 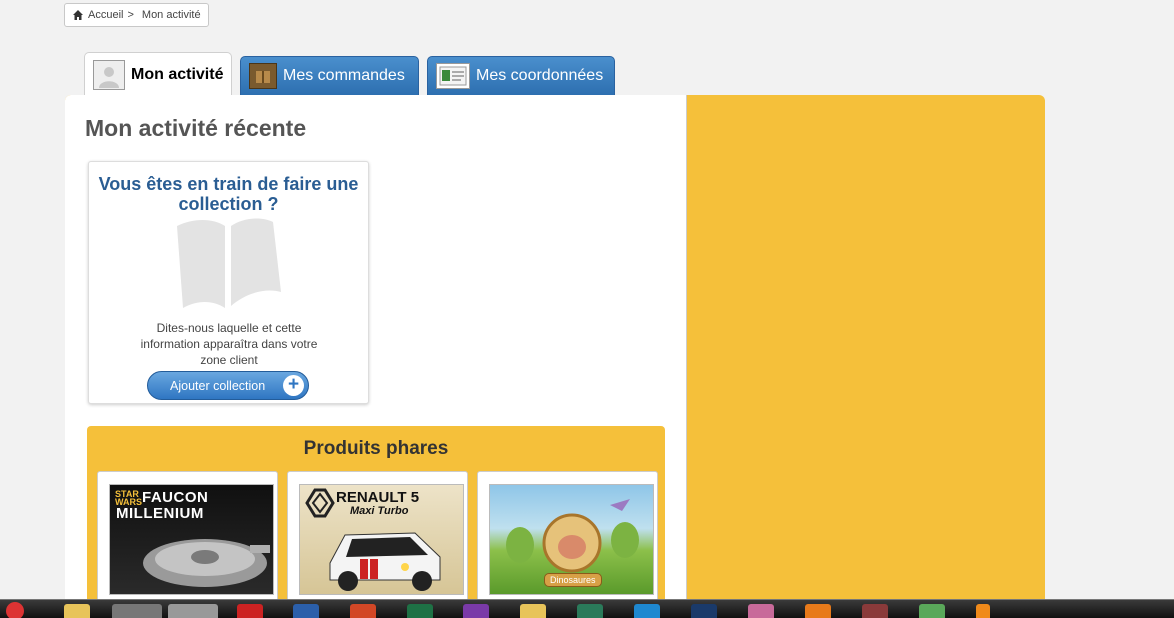 I want to click on tab-mes-commandes: Mes commandes, so click(x=329, y=76).